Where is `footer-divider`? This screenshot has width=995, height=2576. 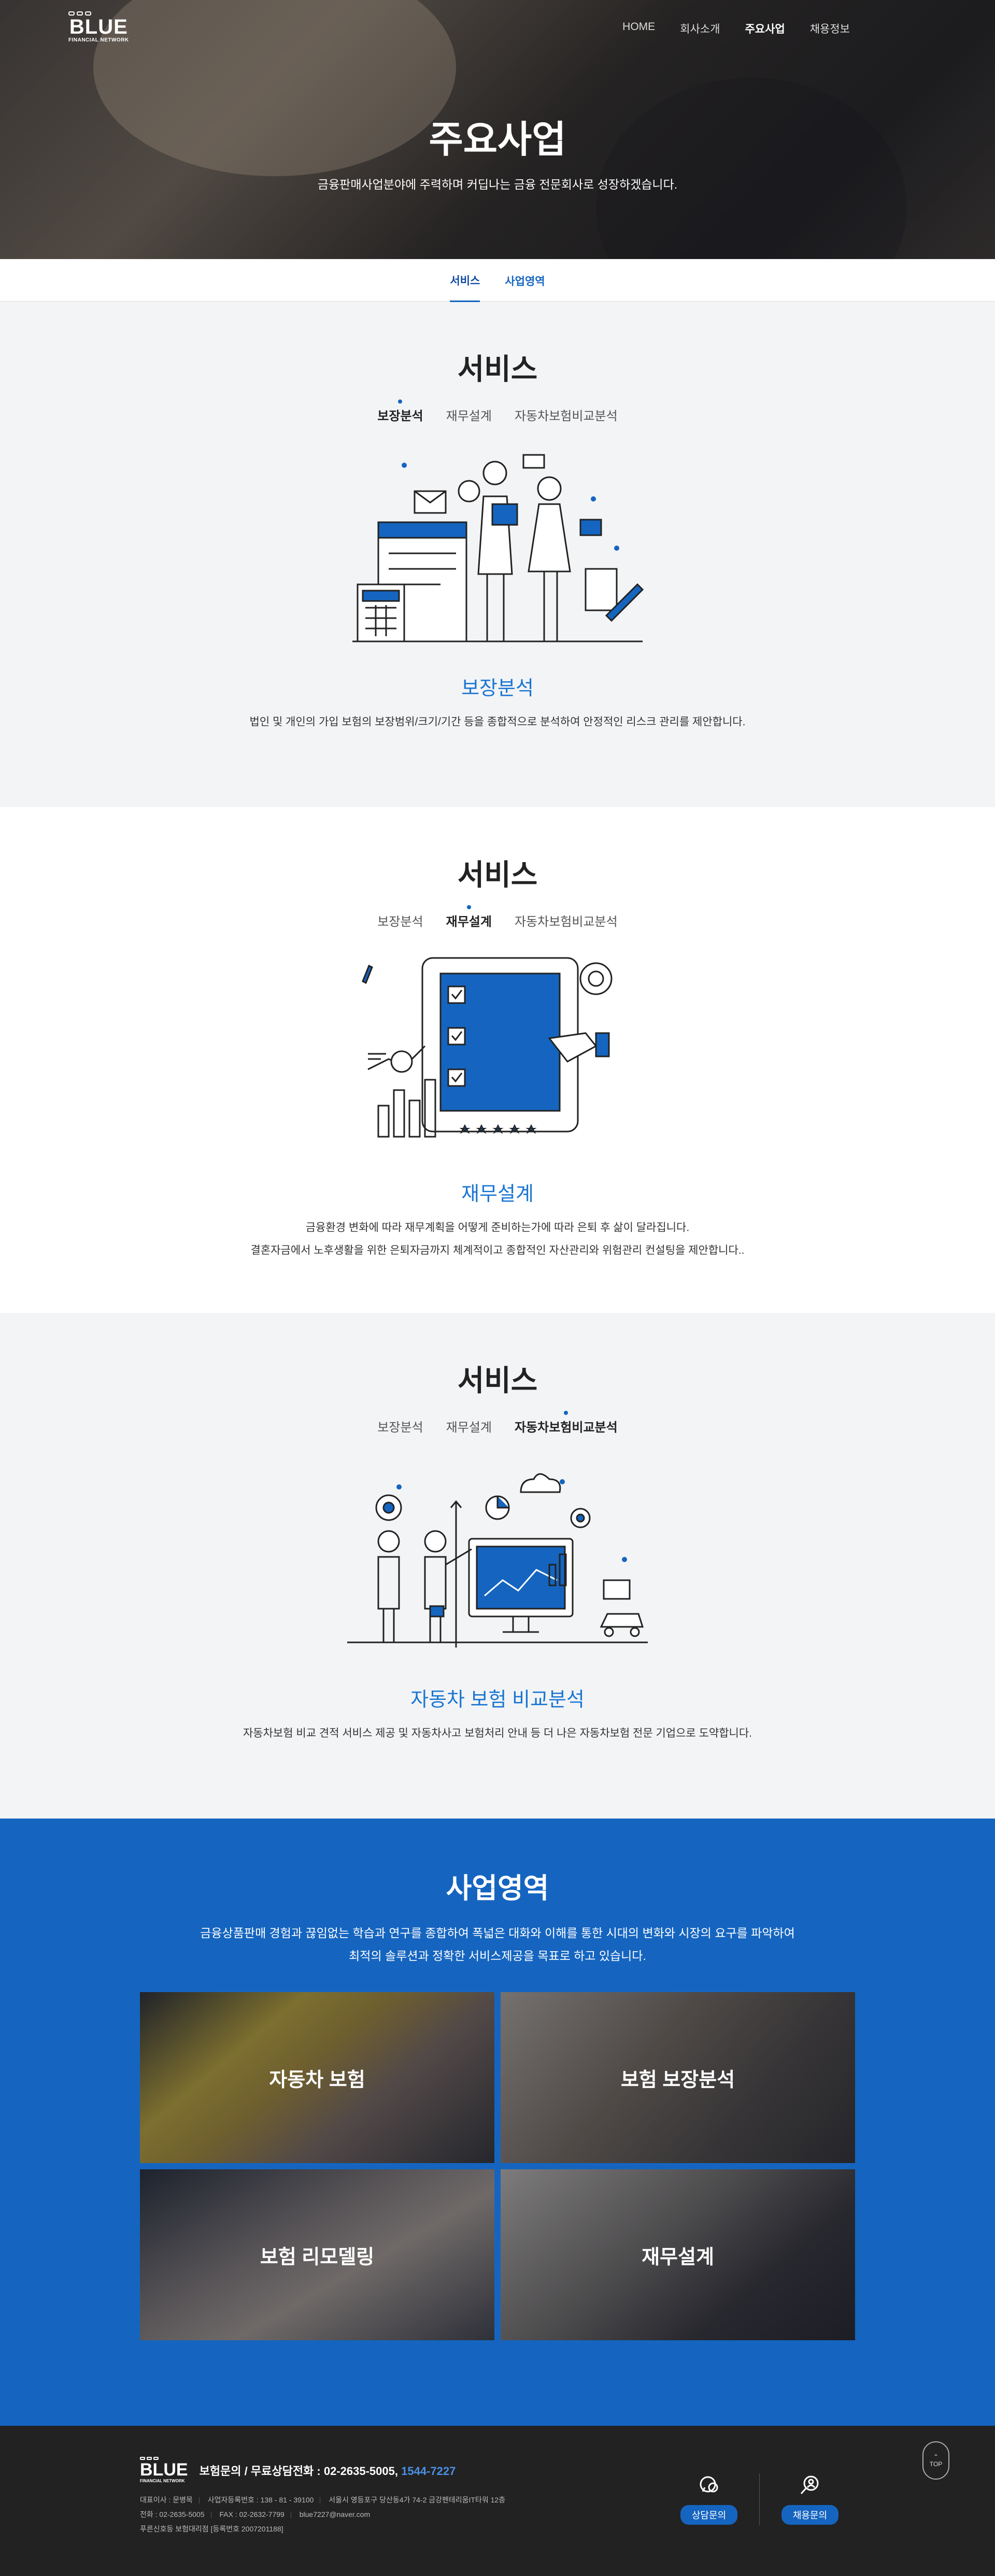 footer-divider is located at coordinates (759, 2499).